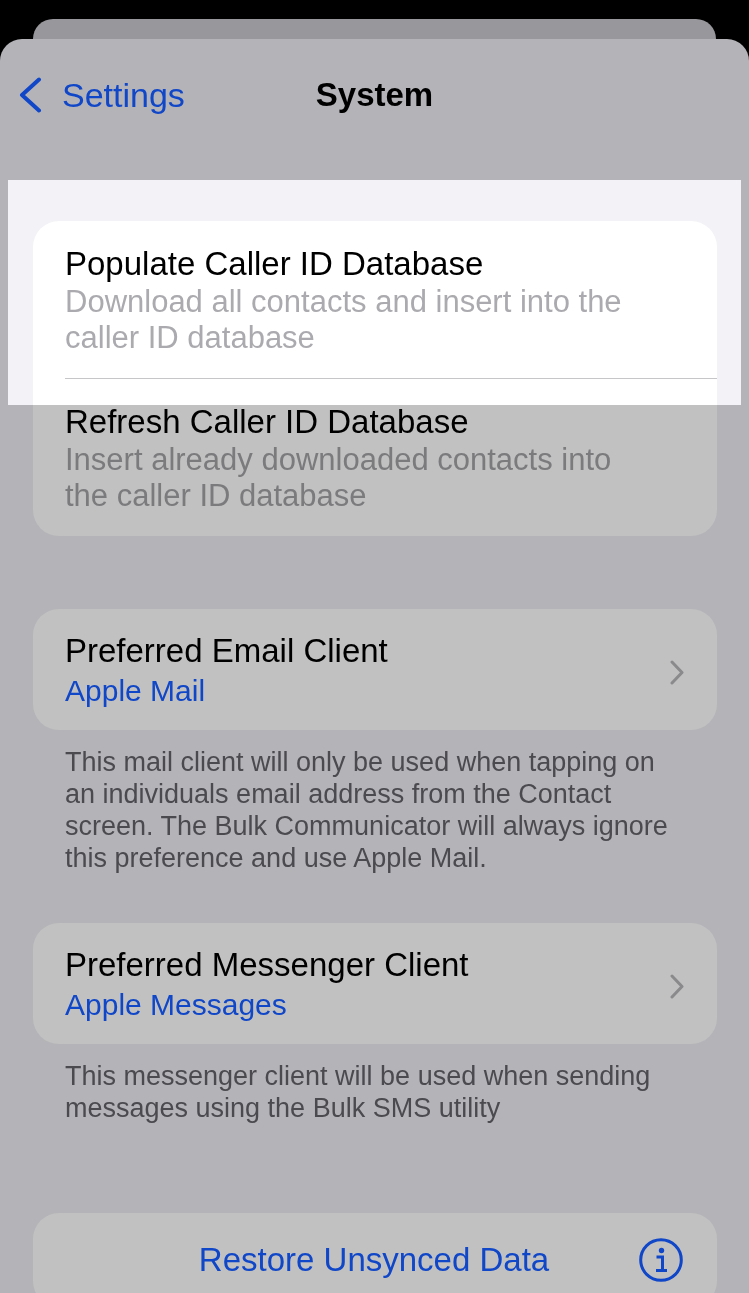  I want to click on row-title: Populate Caller ID Database, so click(274, 264).